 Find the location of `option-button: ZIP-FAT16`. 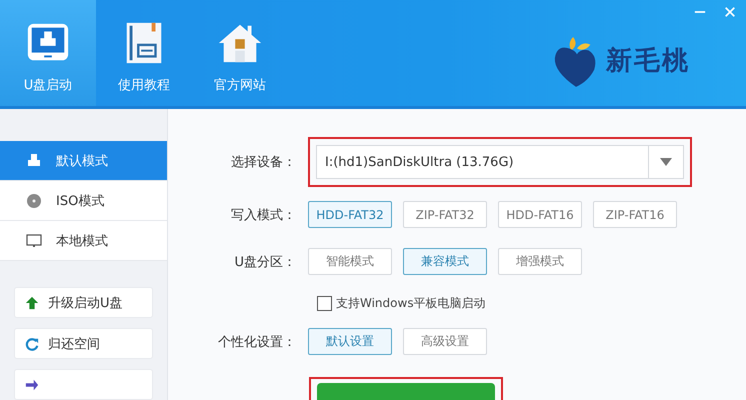

option-button: ZIP-FAT16 is located at coordinates (635, 214).